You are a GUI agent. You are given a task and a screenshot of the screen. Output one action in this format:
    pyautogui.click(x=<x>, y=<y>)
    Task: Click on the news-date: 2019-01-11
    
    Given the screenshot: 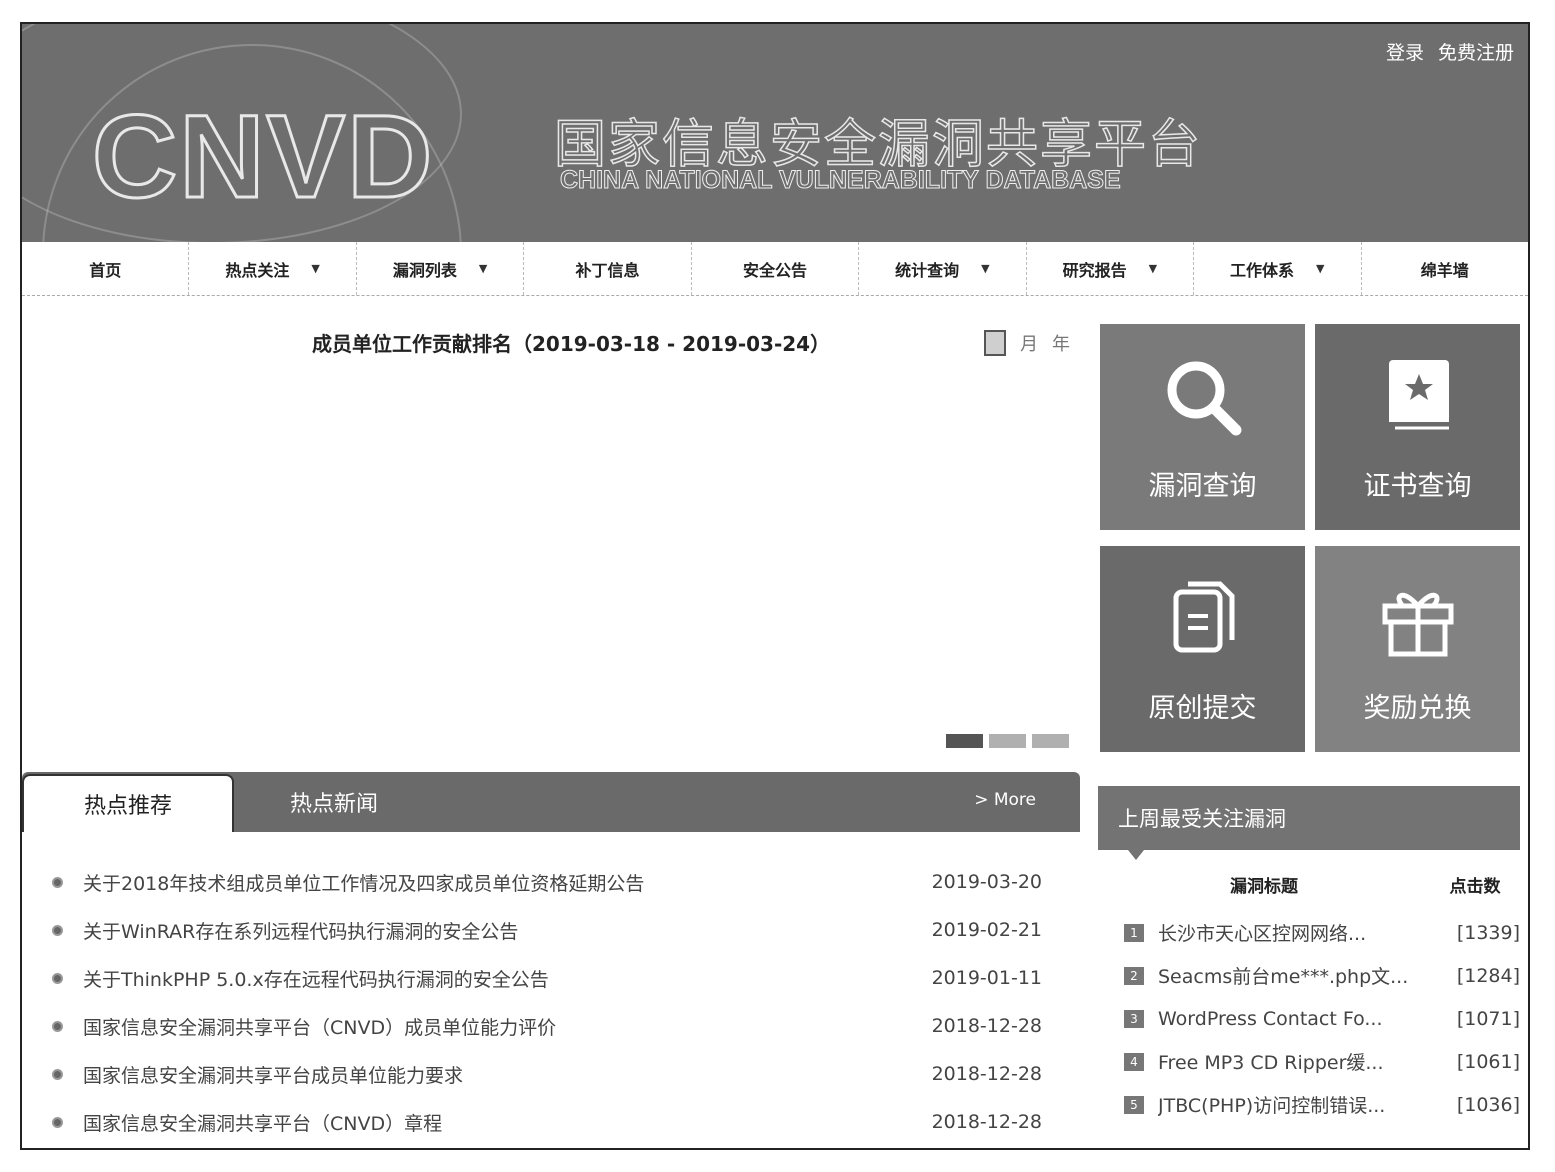 What is the action you would take?
    pyautogui.click(x=986, y=978)
    